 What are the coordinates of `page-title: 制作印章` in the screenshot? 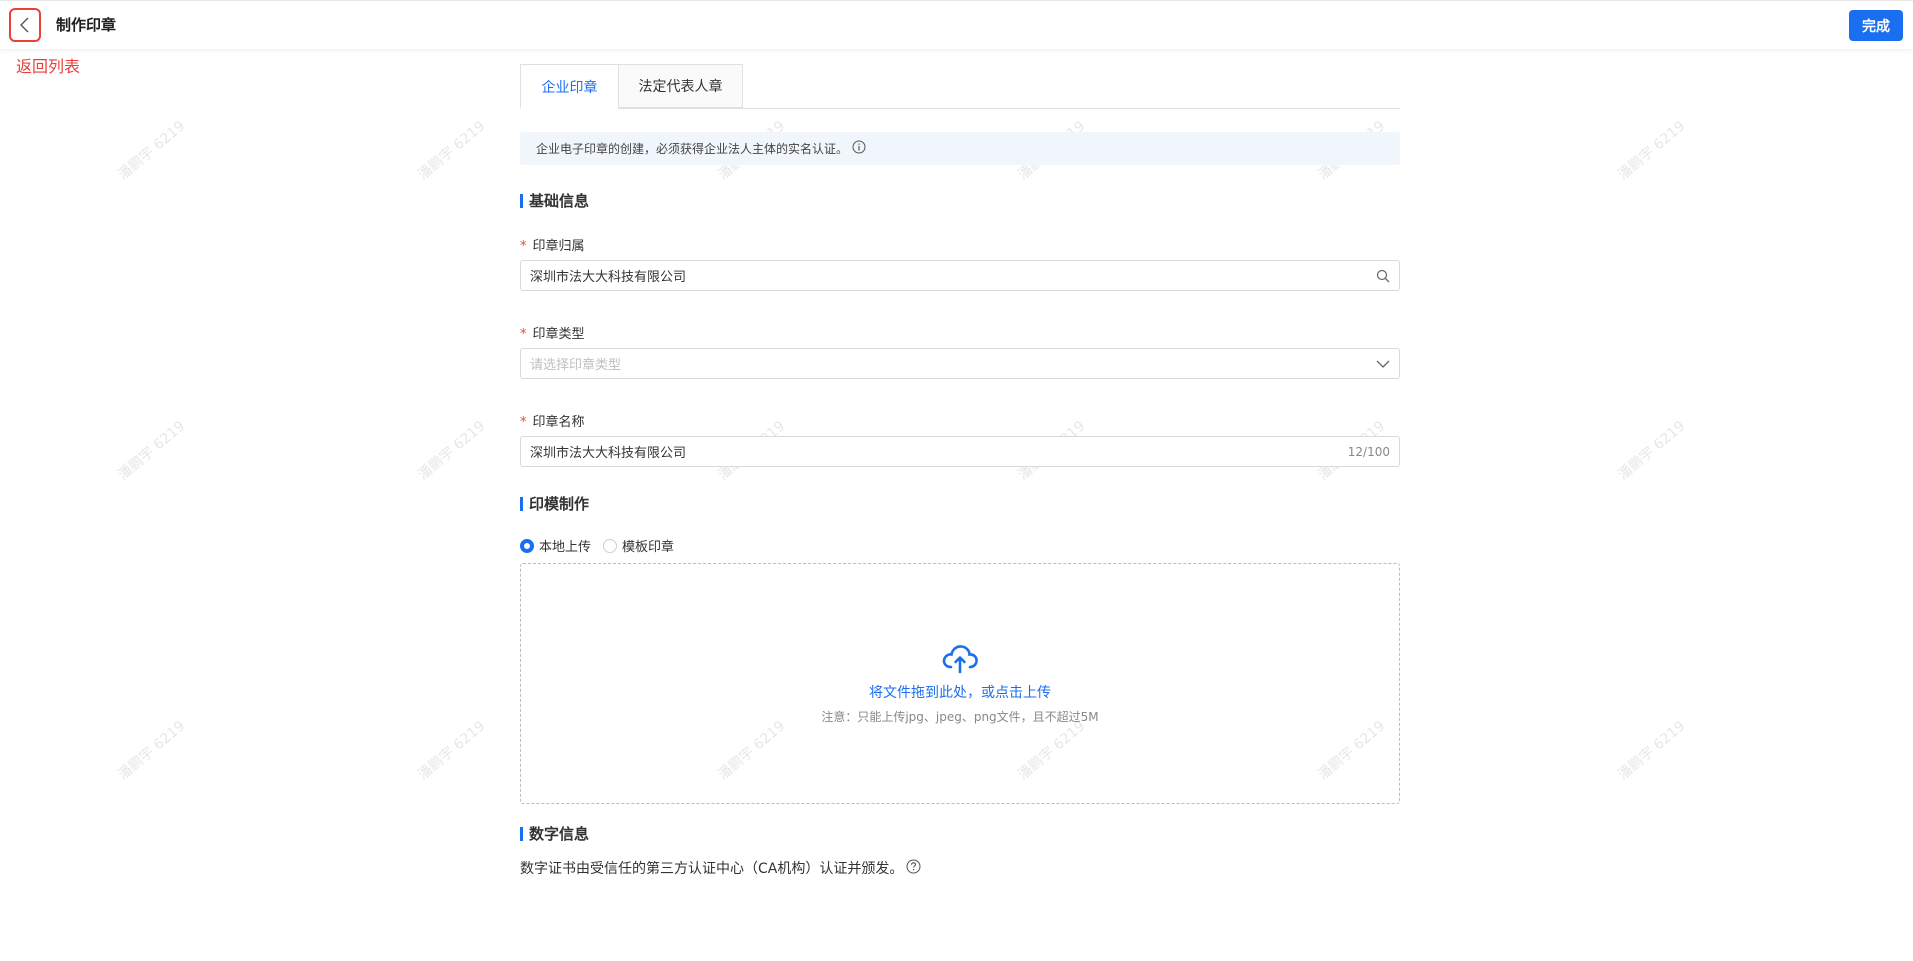 It's located at (86, 25).